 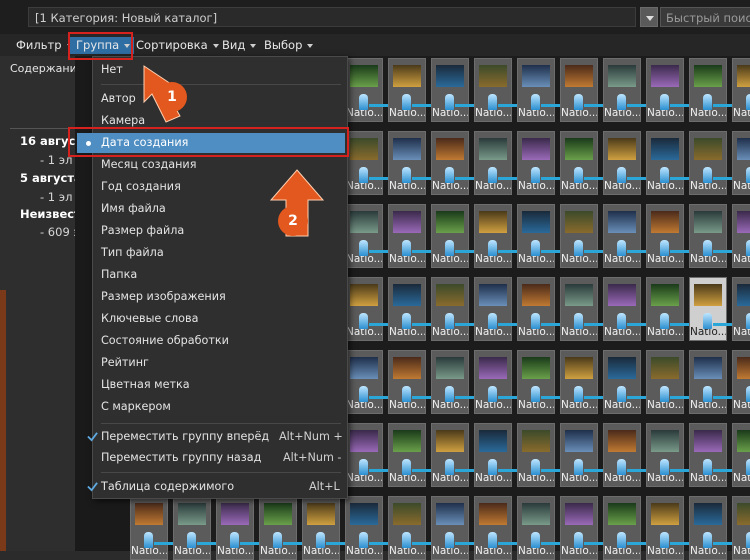 What do you see at coordinates (43, 45) in the screenshot?
I see `menu-filter: Фильтр` at bounding box center [43, 45].